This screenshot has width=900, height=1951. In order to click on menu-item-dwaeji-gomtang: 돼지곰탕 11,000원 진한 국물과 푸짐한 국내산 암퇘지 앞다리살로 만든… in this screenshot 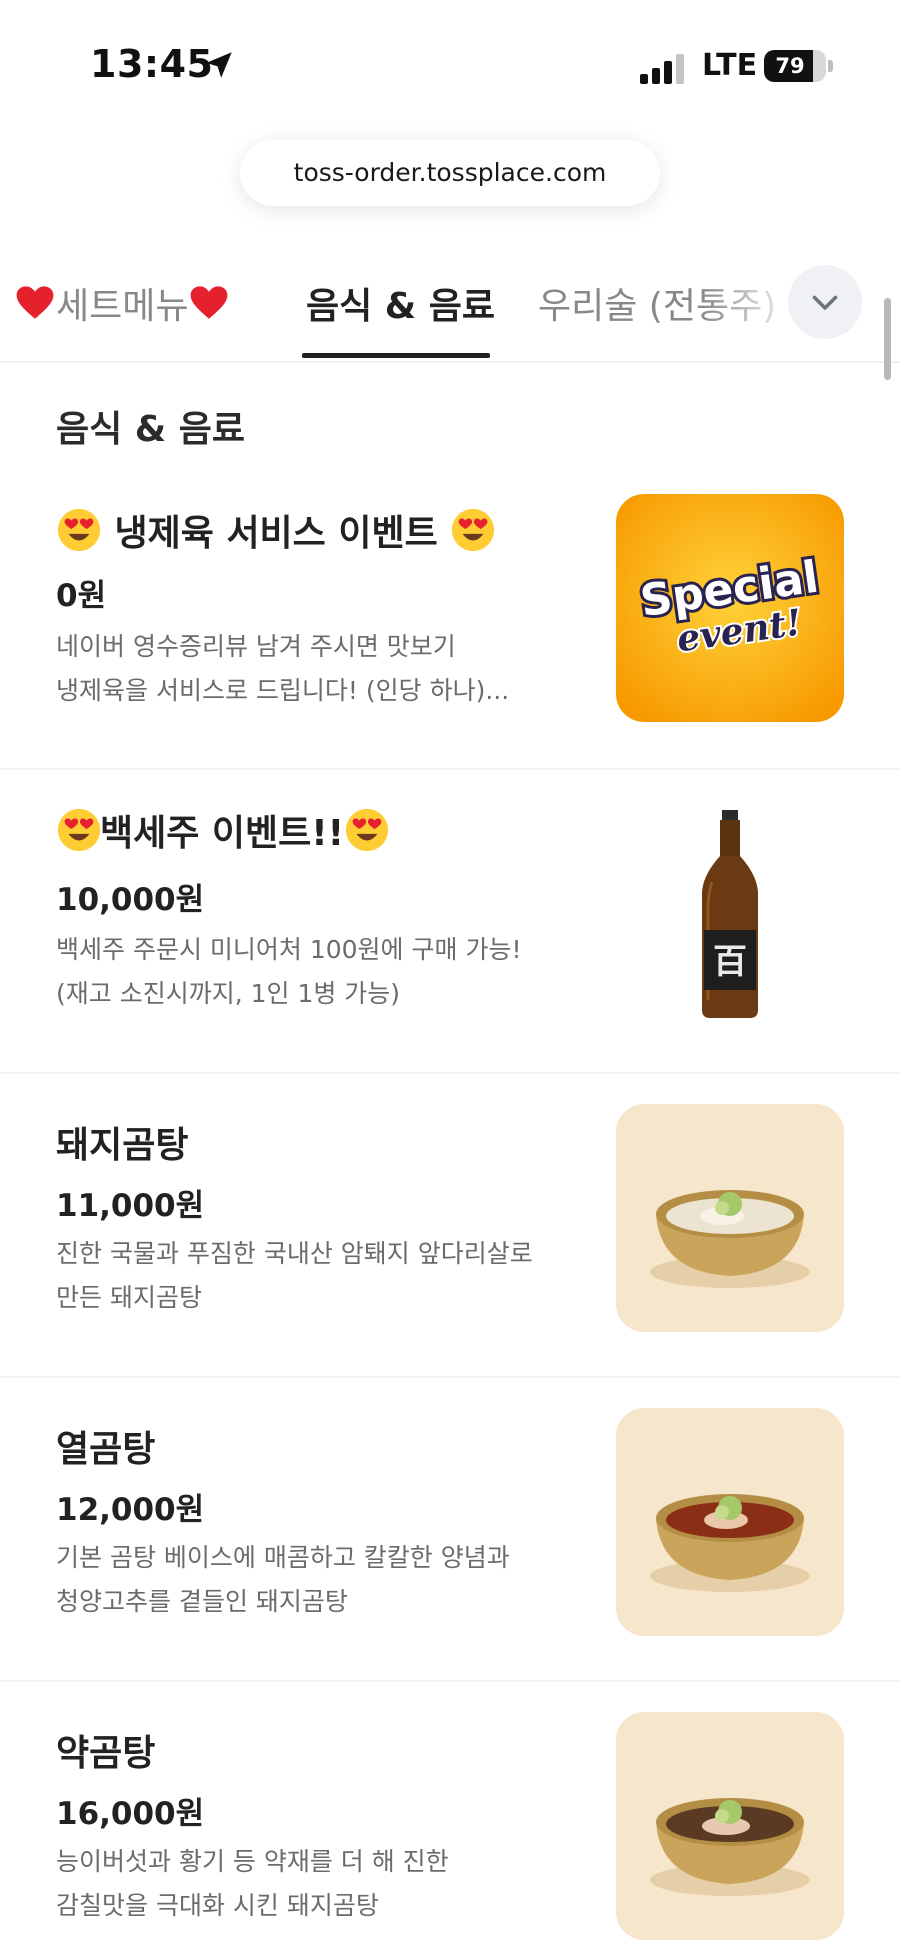, I will do `click(450, 1235)`.